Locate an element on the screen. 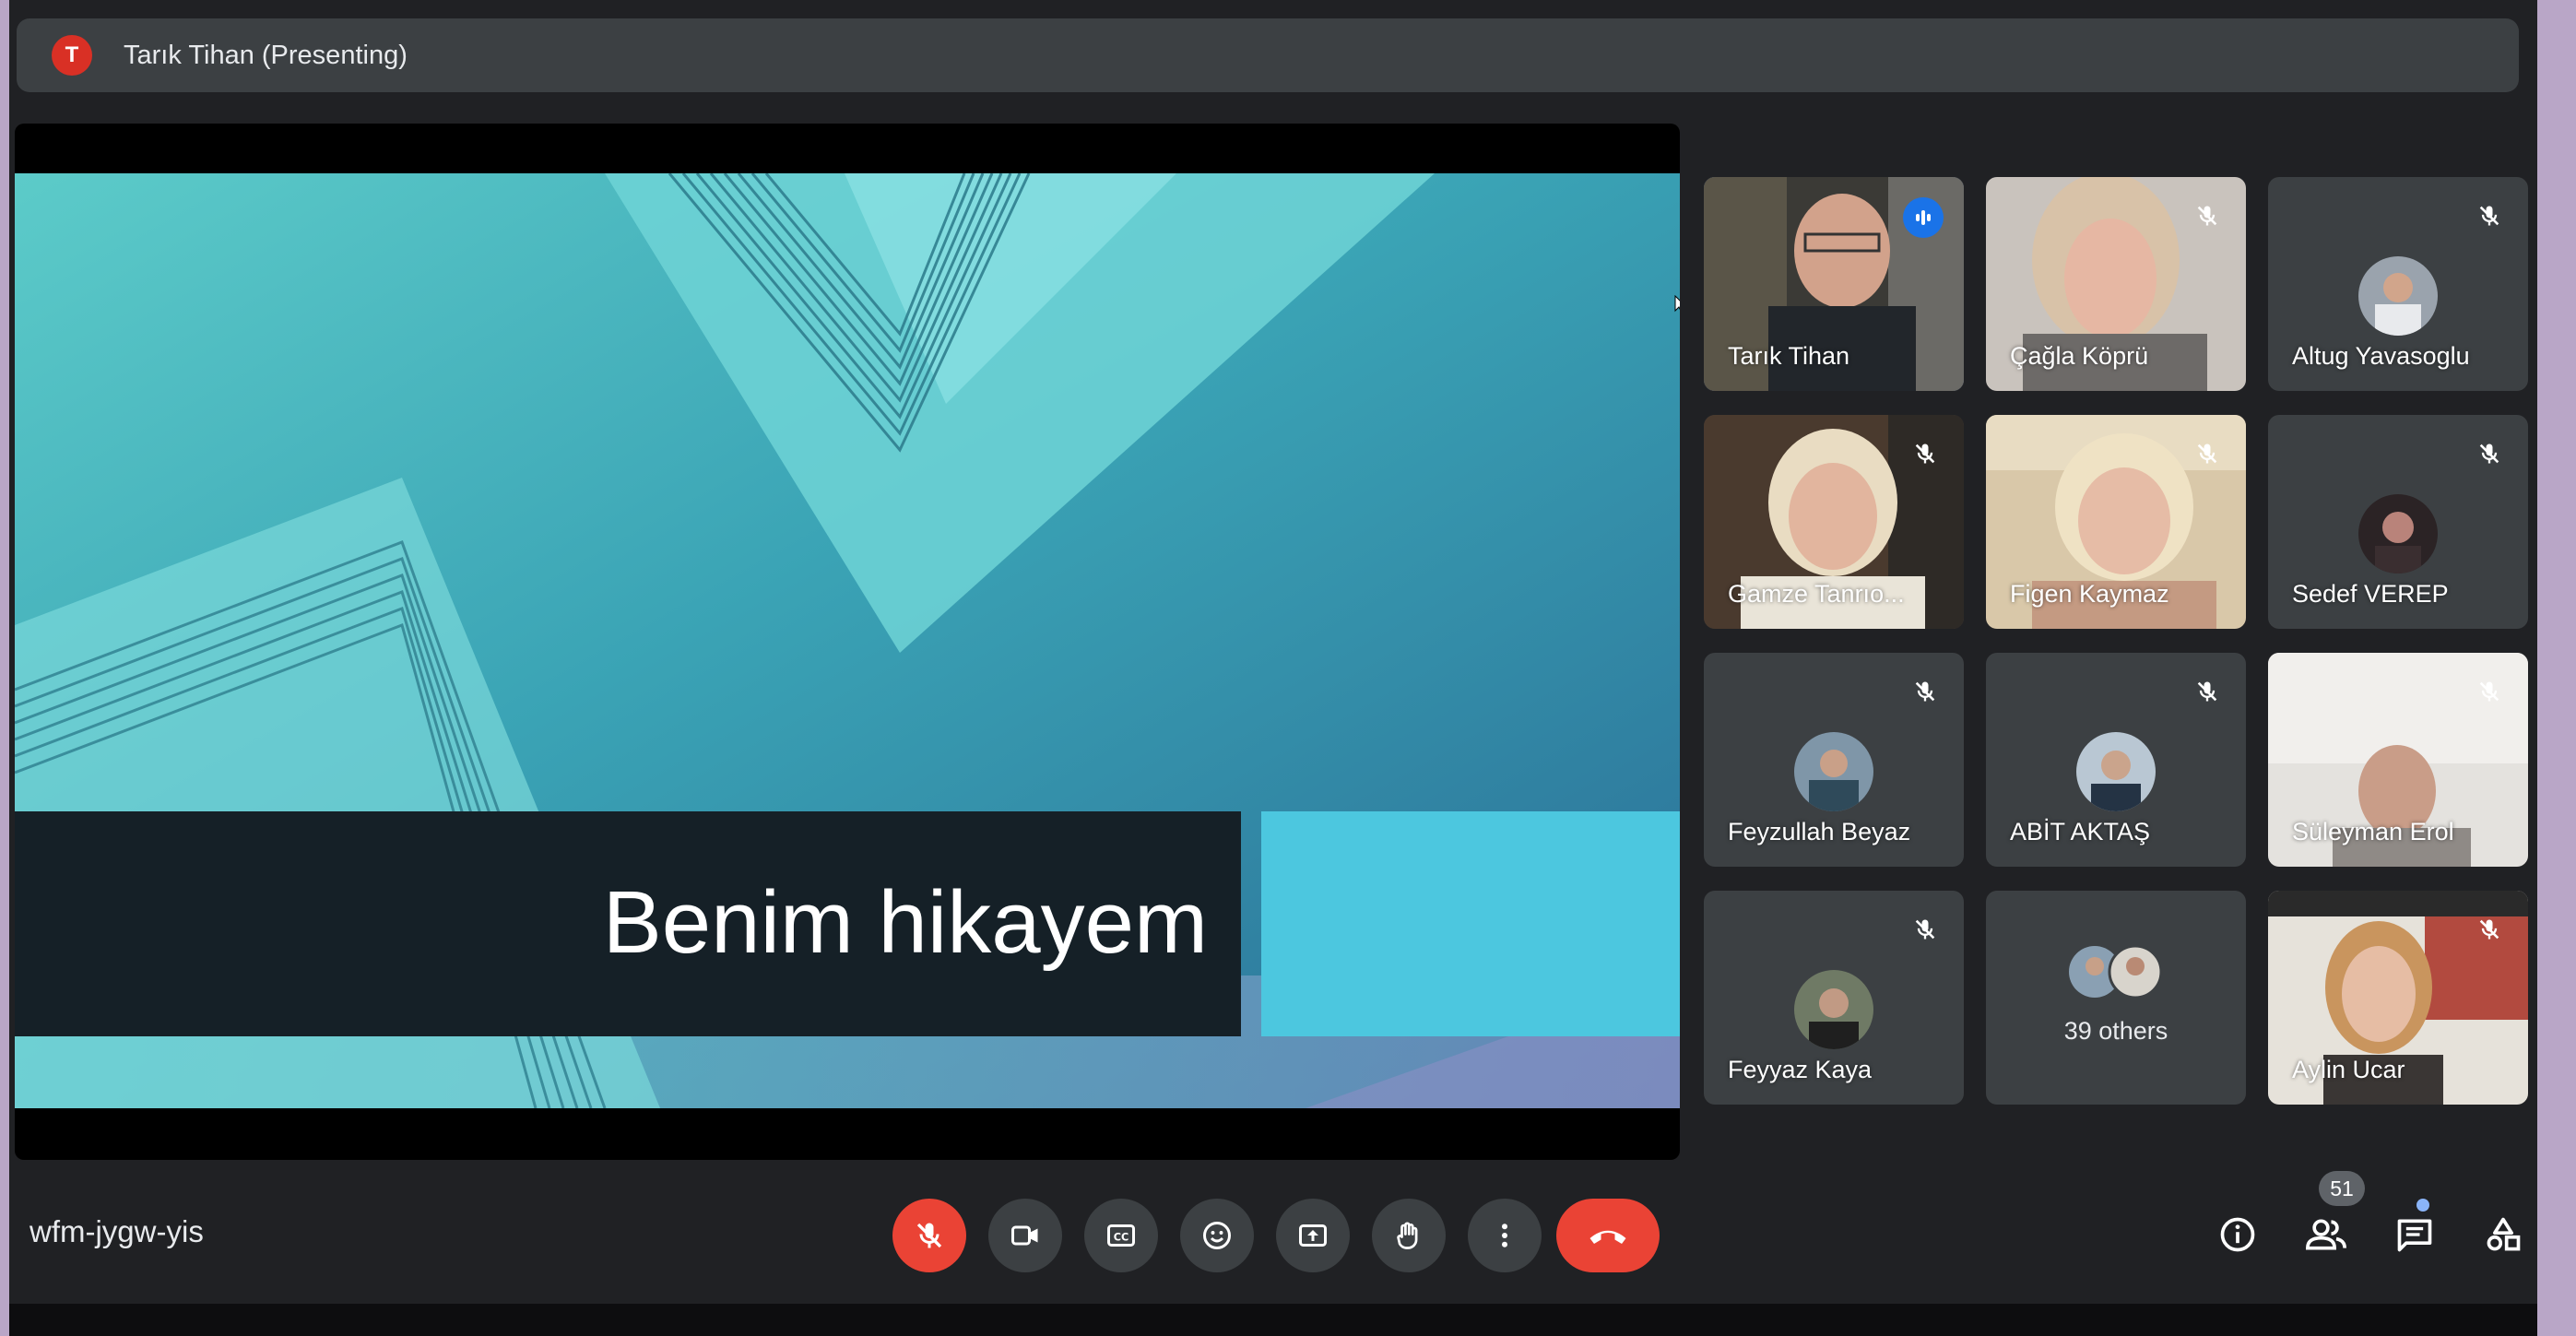 Image resolution: width=2576 pixels, height=1336 pixels. meeting-details-button is located at coordinates (2237, 1234).